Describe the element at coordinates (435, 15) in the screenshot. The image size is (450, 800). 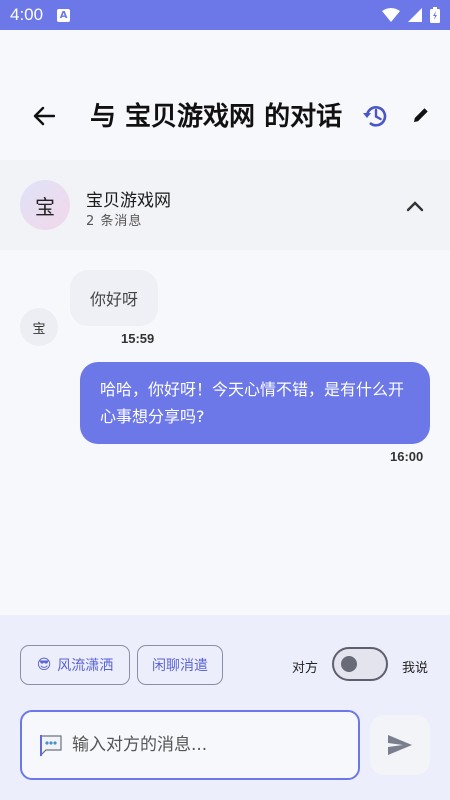
I see `battery-icon` at that location.